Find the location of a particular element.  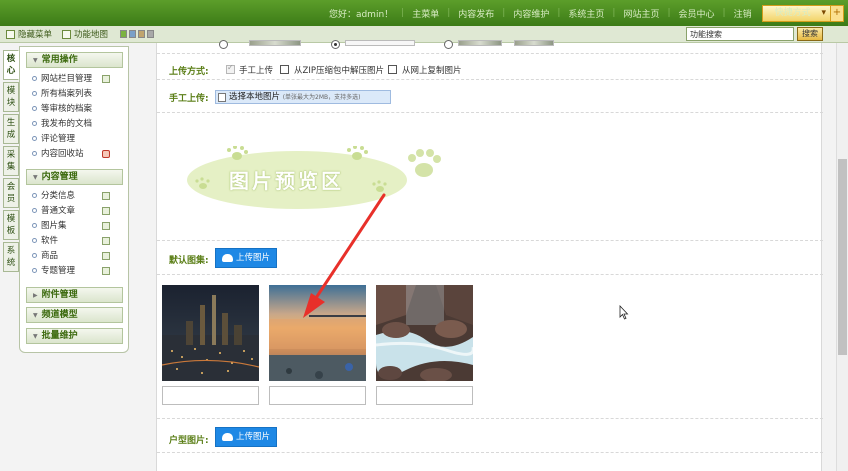

sidebar-item-image-sets: 图片集 is located at coordinates (78, 226).